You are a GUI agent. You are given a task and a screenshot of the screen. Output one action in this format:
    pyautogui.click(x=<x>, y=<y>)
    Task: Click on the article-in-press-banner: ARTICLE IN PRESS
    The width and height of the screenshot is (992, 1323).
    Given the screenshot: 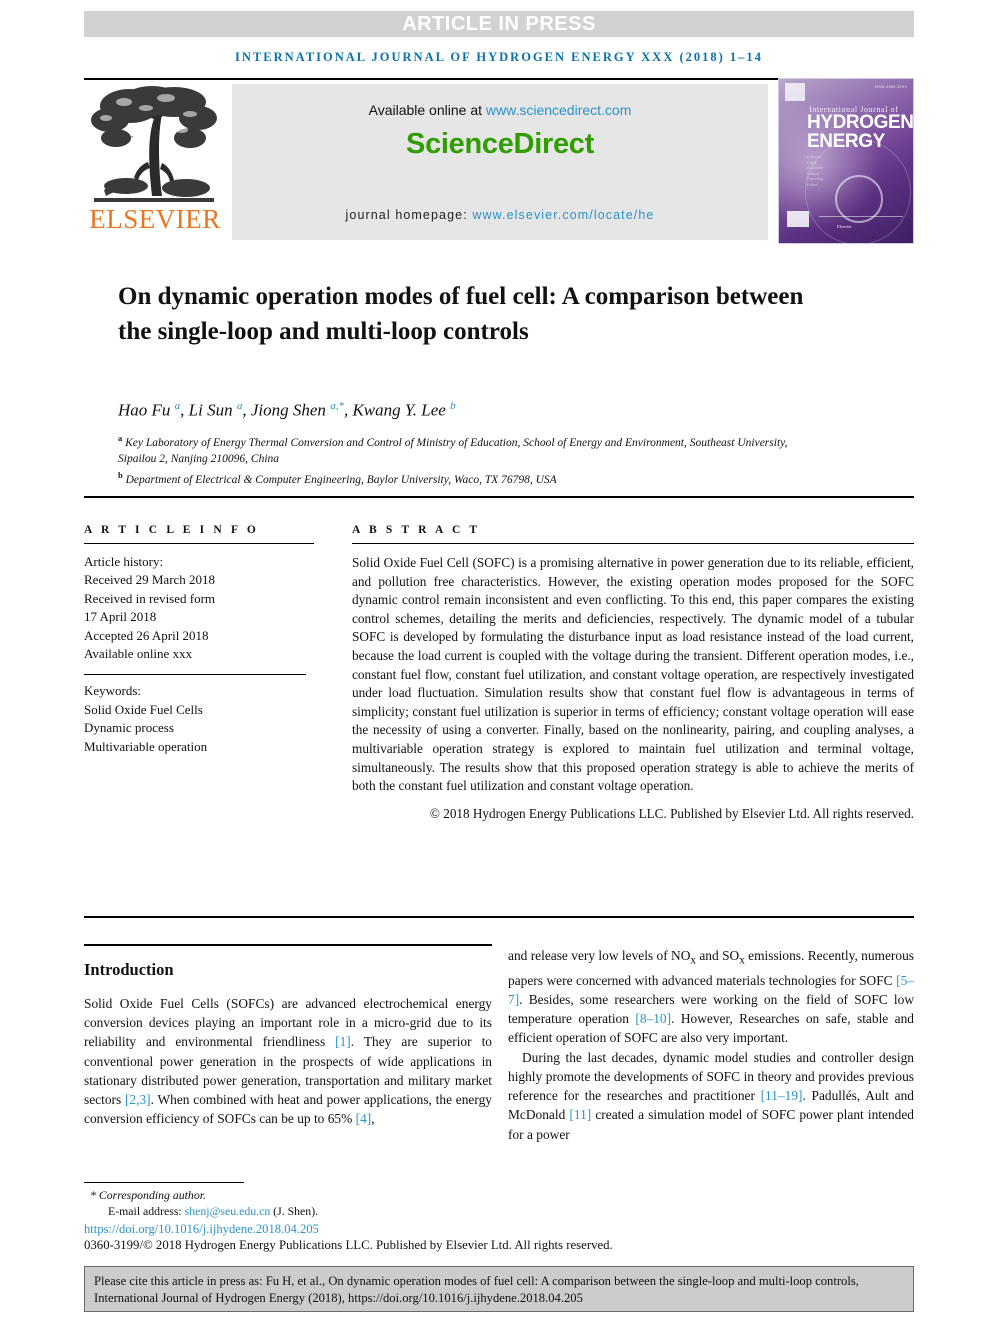 What is the action you would take?
    pyautogui.click(x=499, y=24)
    